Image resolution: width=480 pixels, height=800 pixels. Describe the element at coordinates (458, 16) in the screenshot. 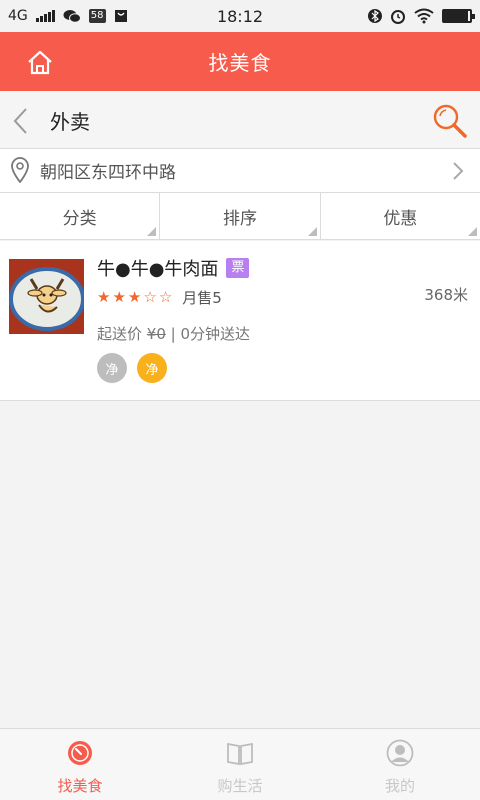

I see `battery-icon` at that location.